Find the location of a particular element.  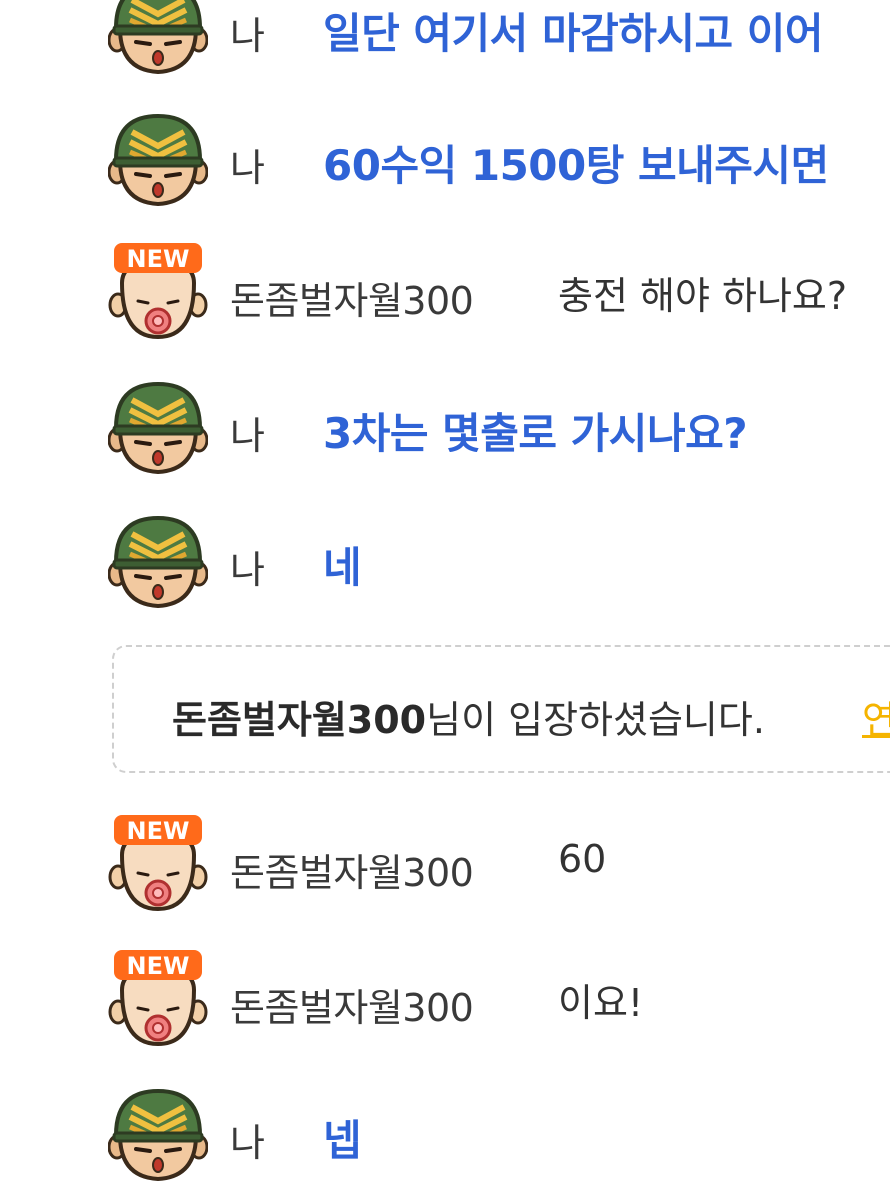

message-text: 넵 is located at coordinates (342, 1140).